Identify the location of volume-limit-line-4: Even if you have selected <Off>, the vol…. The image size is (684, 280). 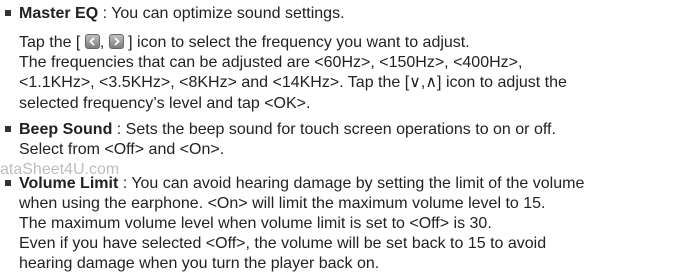
(283, 243).